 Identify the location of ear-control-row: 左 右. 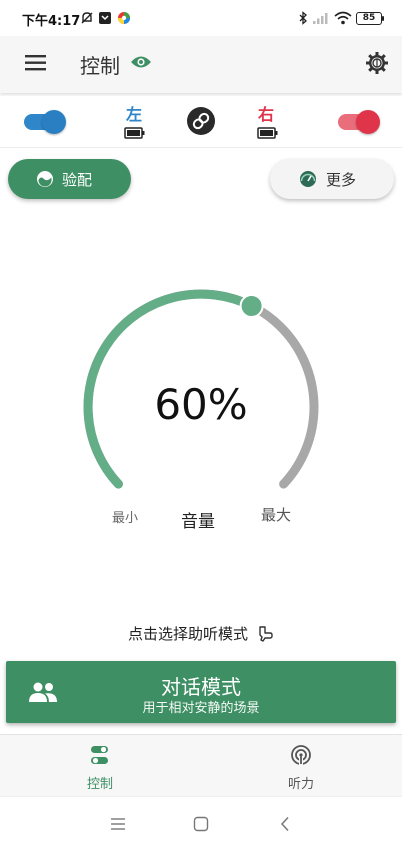
(201, 122).